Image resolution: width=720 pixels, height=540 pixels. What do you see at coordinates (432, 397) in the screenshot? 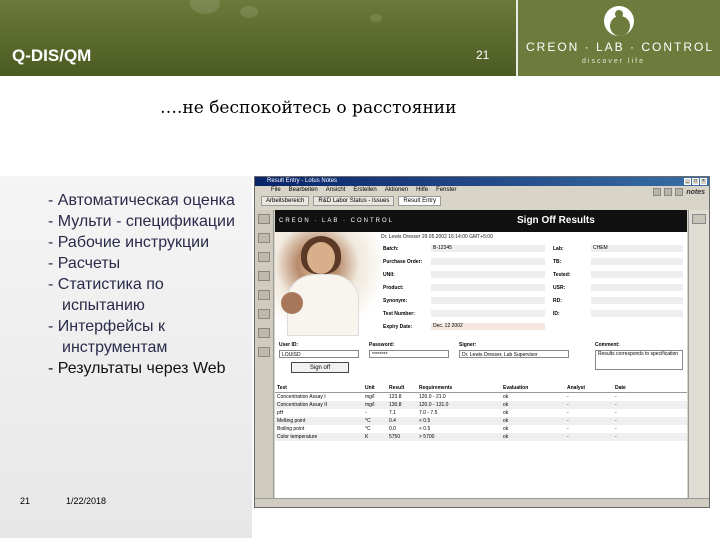
I see `table-cell: 120.0 - 21.0` at bounding box center [432, 397].